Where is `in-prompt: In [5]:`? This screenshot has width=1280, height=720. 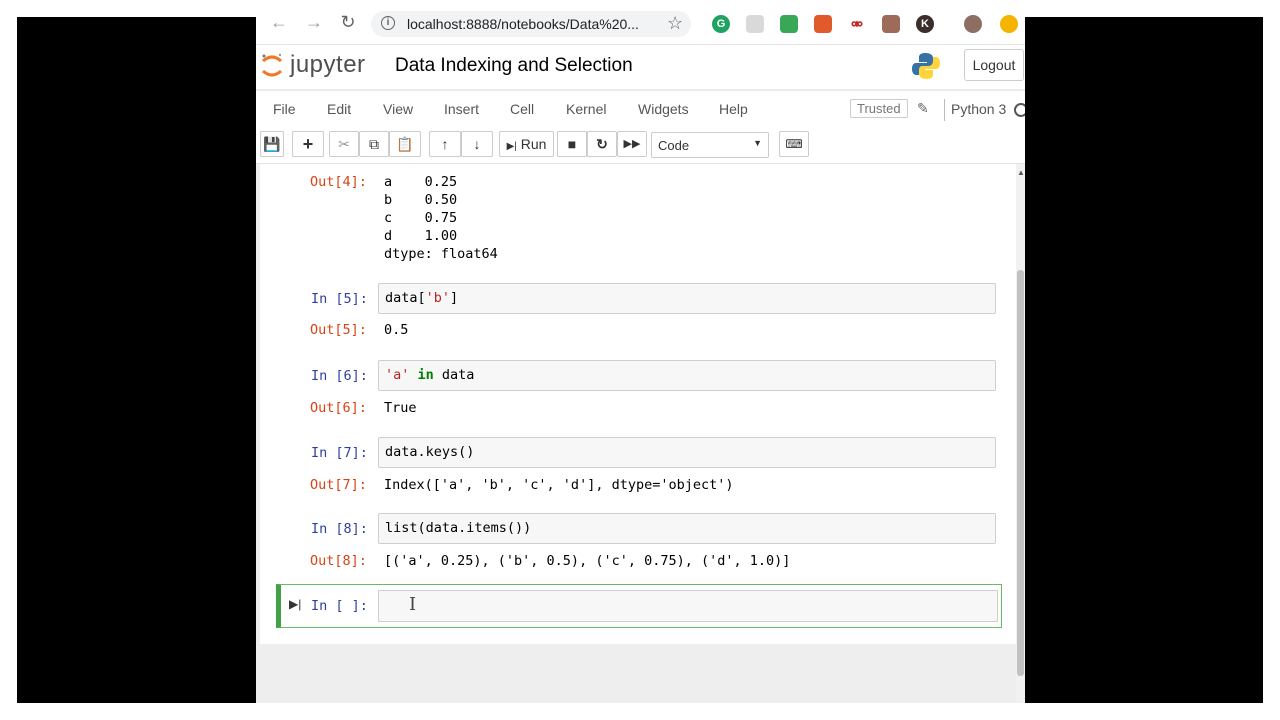
in-prompt: In [5]: is located at coordinates (339, 299).